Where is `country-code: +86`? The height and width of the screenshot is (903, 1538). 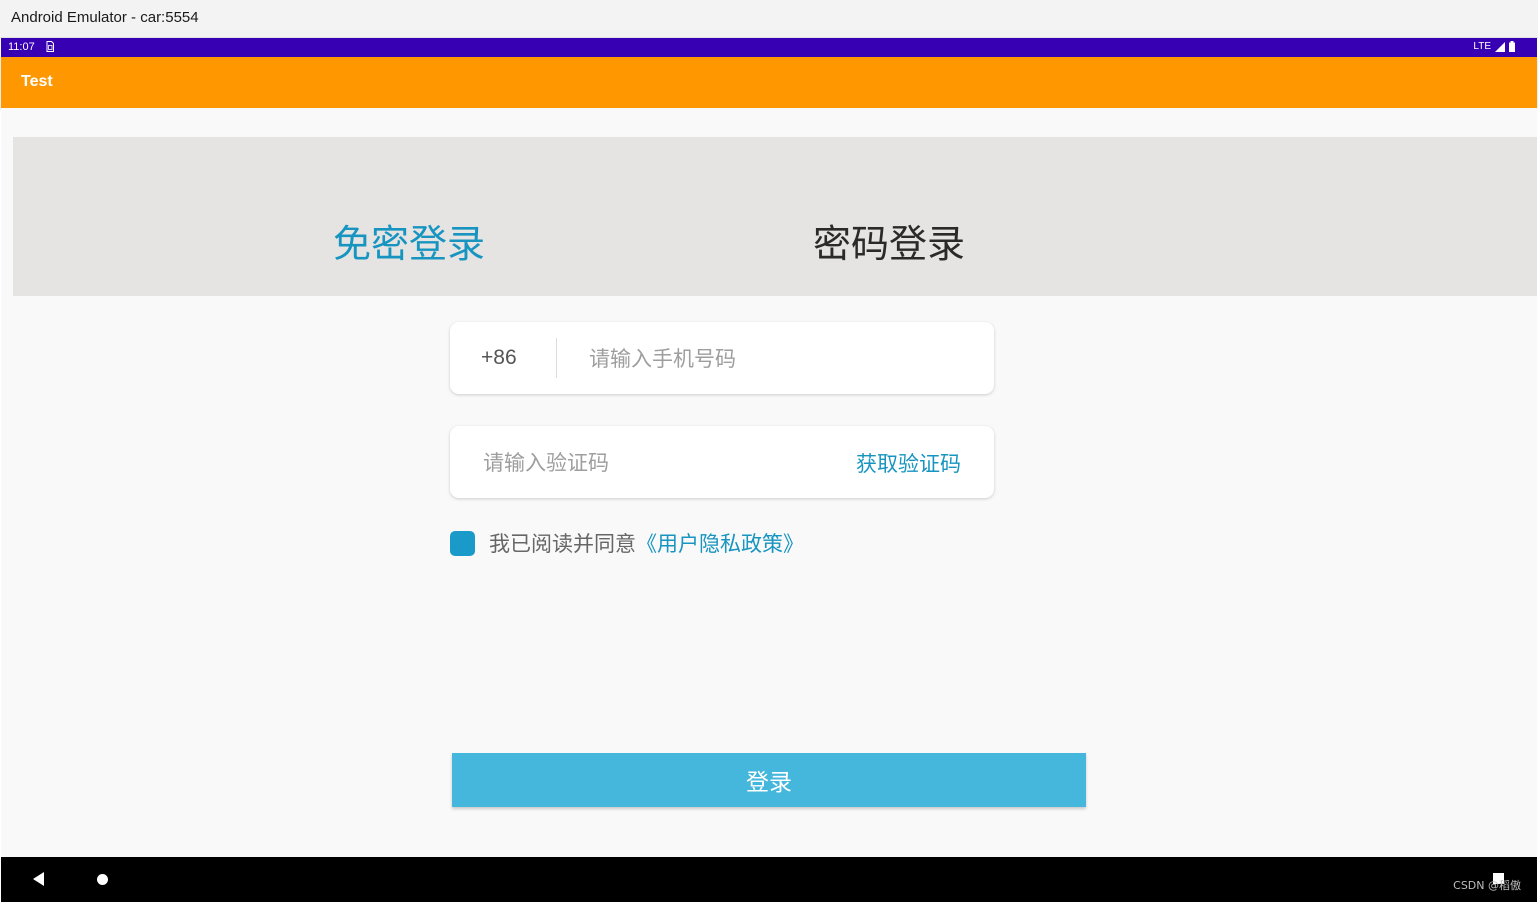 country-code: +86 is located at coordinates (499, 358).